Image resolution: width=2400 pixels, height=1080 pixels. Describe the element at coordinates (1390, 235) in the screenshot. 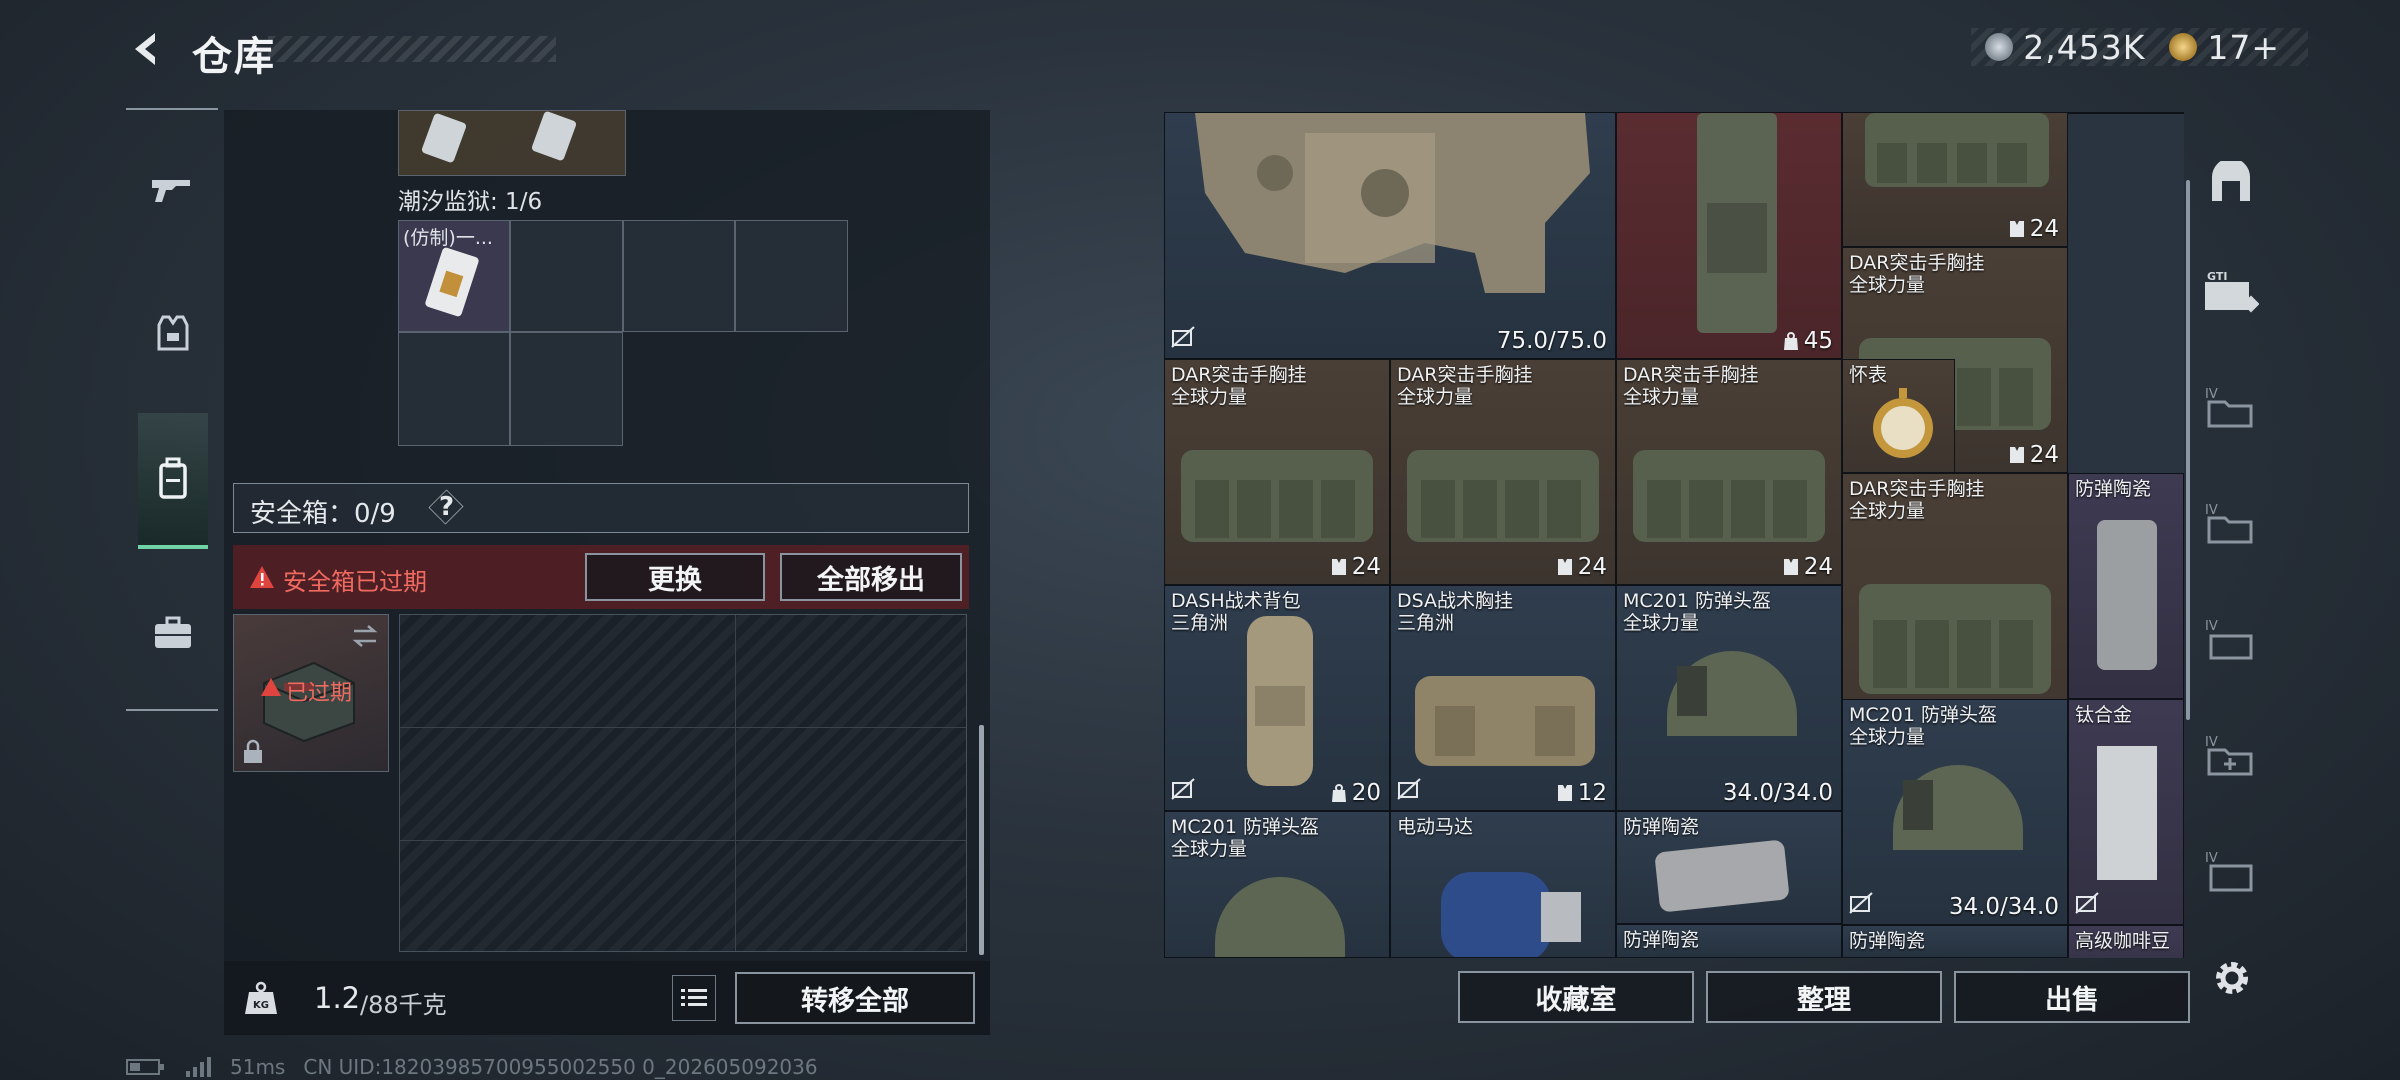

I see `grid-item-armor: 75.0/75.0` at that location.